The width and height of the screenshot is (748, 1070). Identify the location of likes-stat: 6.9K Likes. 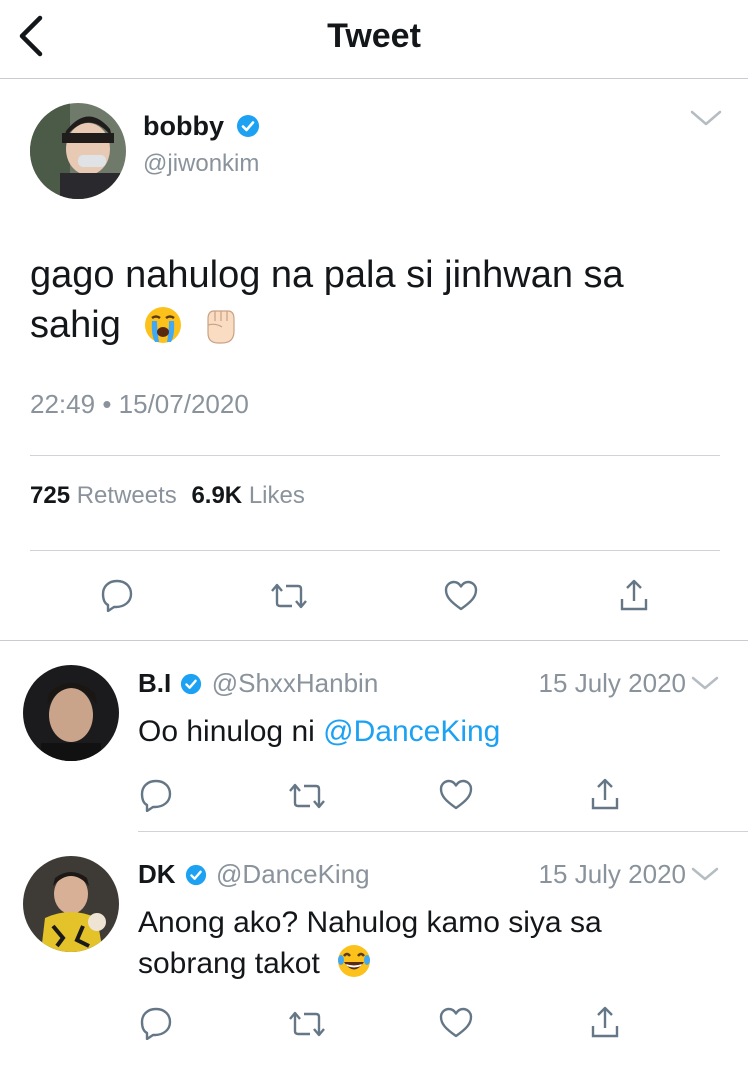
(247, 495).